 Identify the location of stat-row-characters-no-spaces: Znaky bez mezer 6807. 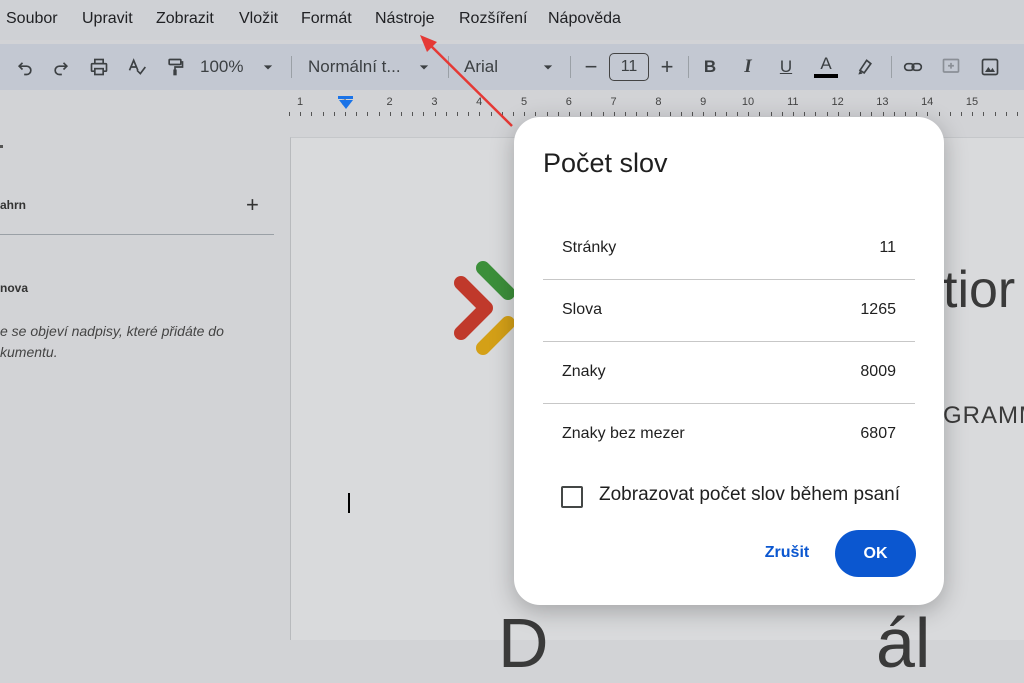
(729, 434).